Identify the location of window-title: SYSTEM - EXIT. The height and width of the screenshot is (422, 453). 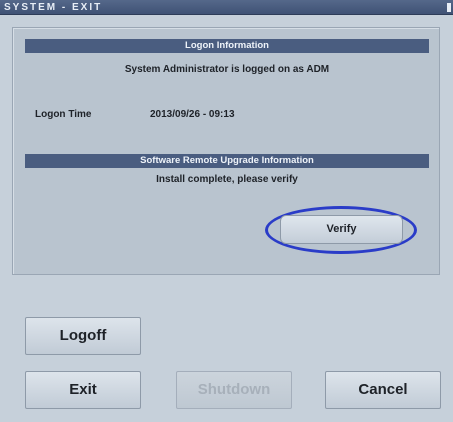
(53, 7).